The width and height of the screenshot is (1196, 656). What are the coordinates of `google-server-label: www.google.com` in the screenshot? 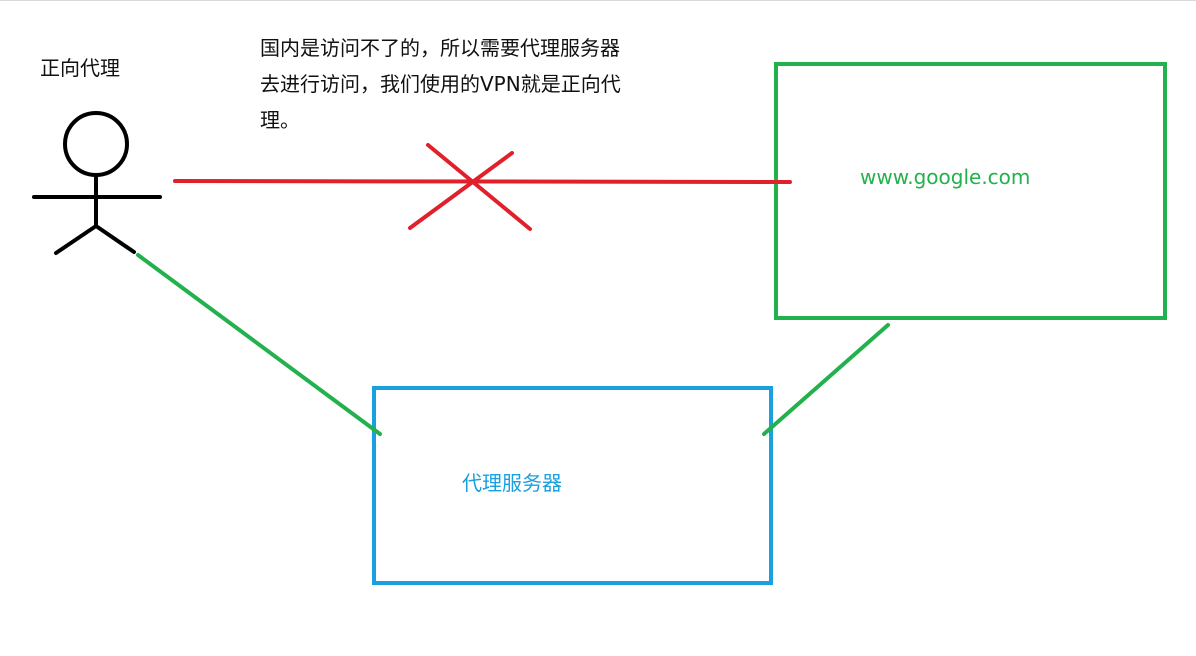 It's located at (945, 177).